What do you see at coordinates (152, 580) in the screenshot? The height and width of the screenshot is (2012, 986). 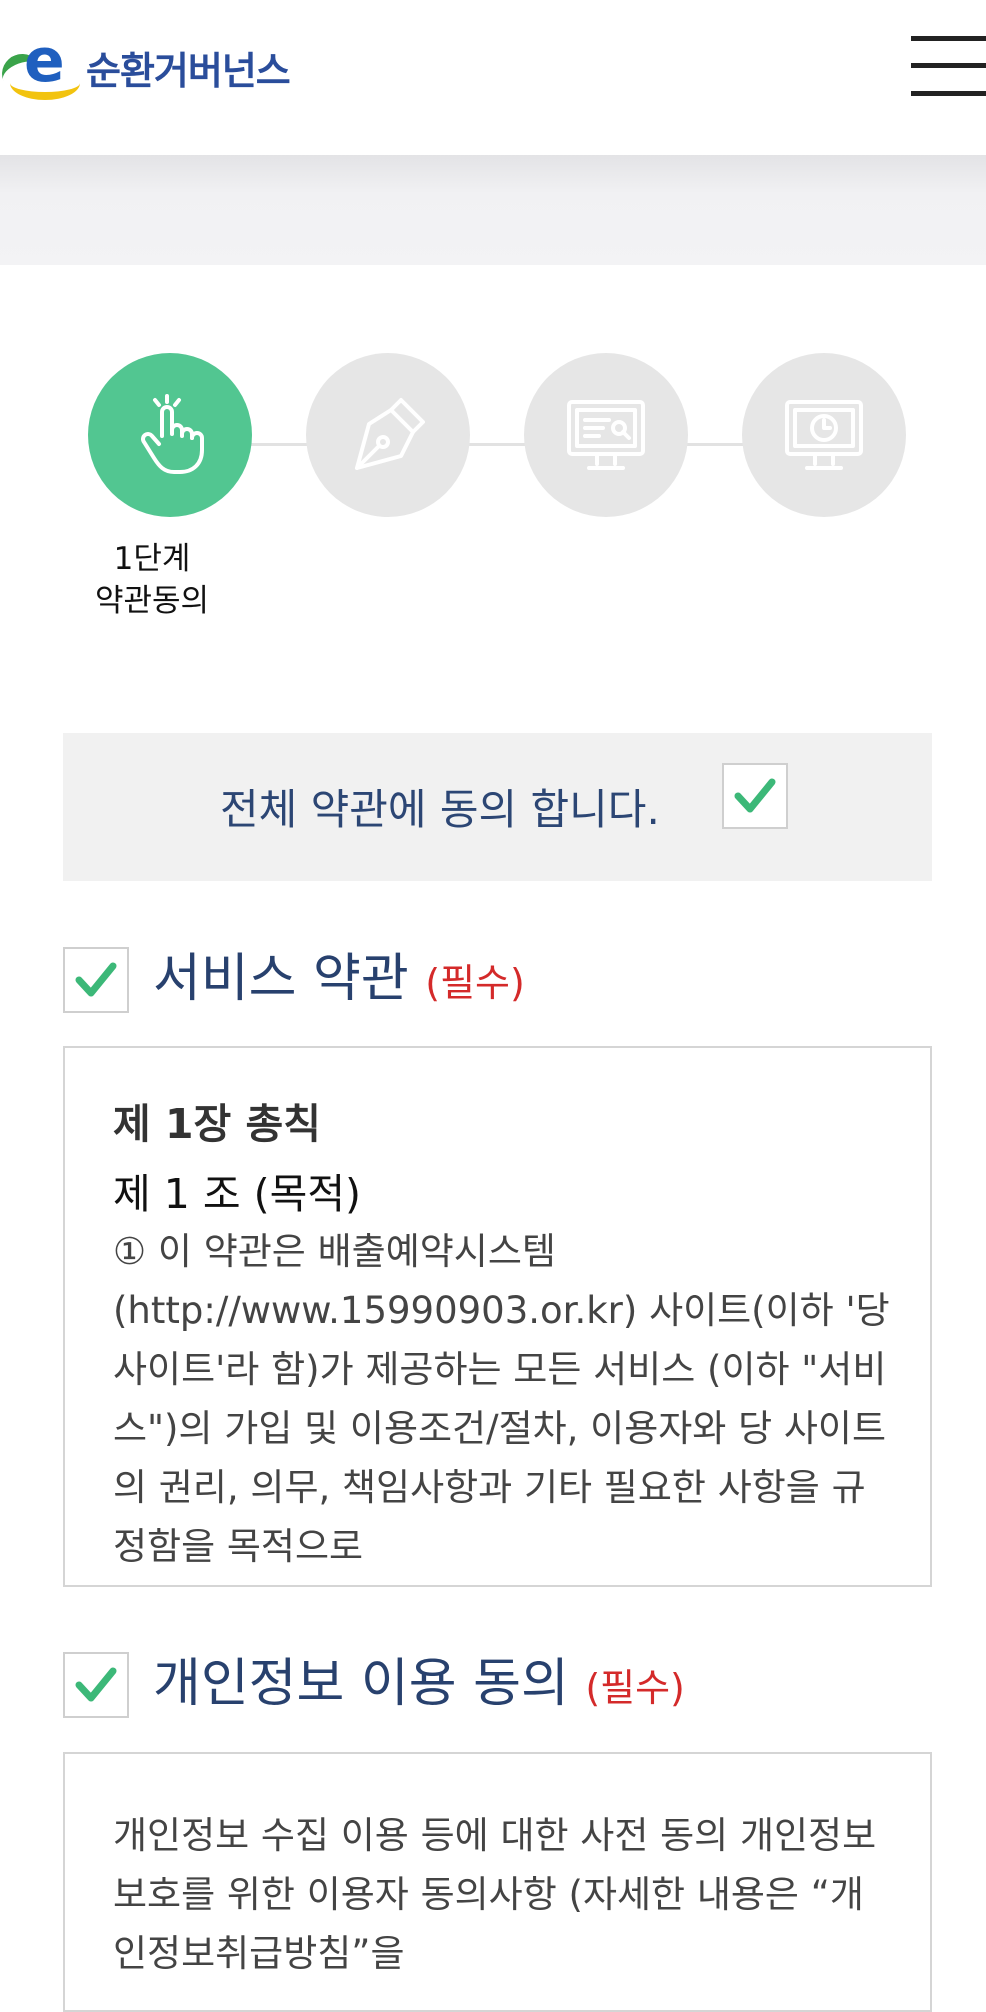 I see `step-1-label: 1단계 약관동의` at bounding box center [152, 580].